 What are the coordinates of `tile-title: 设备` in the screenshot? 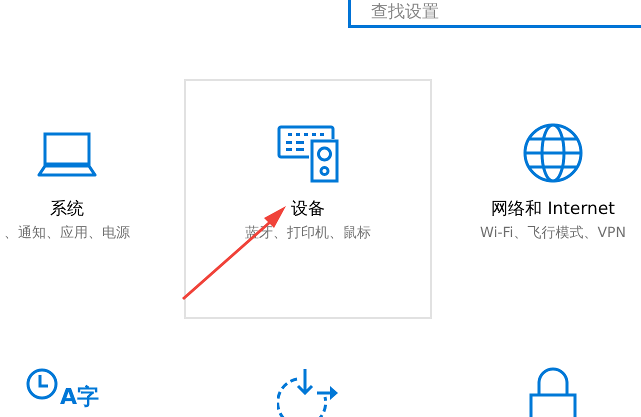 It's located at (308, 209).